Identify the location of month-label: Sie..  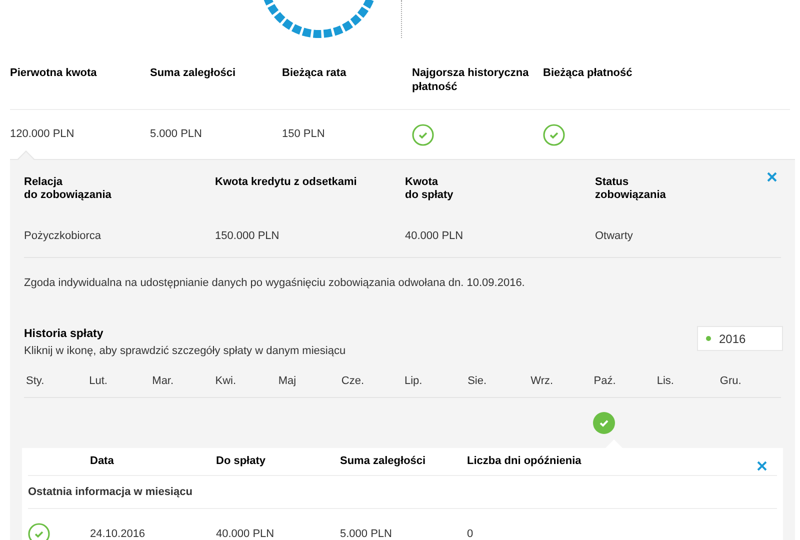
(476, 381).